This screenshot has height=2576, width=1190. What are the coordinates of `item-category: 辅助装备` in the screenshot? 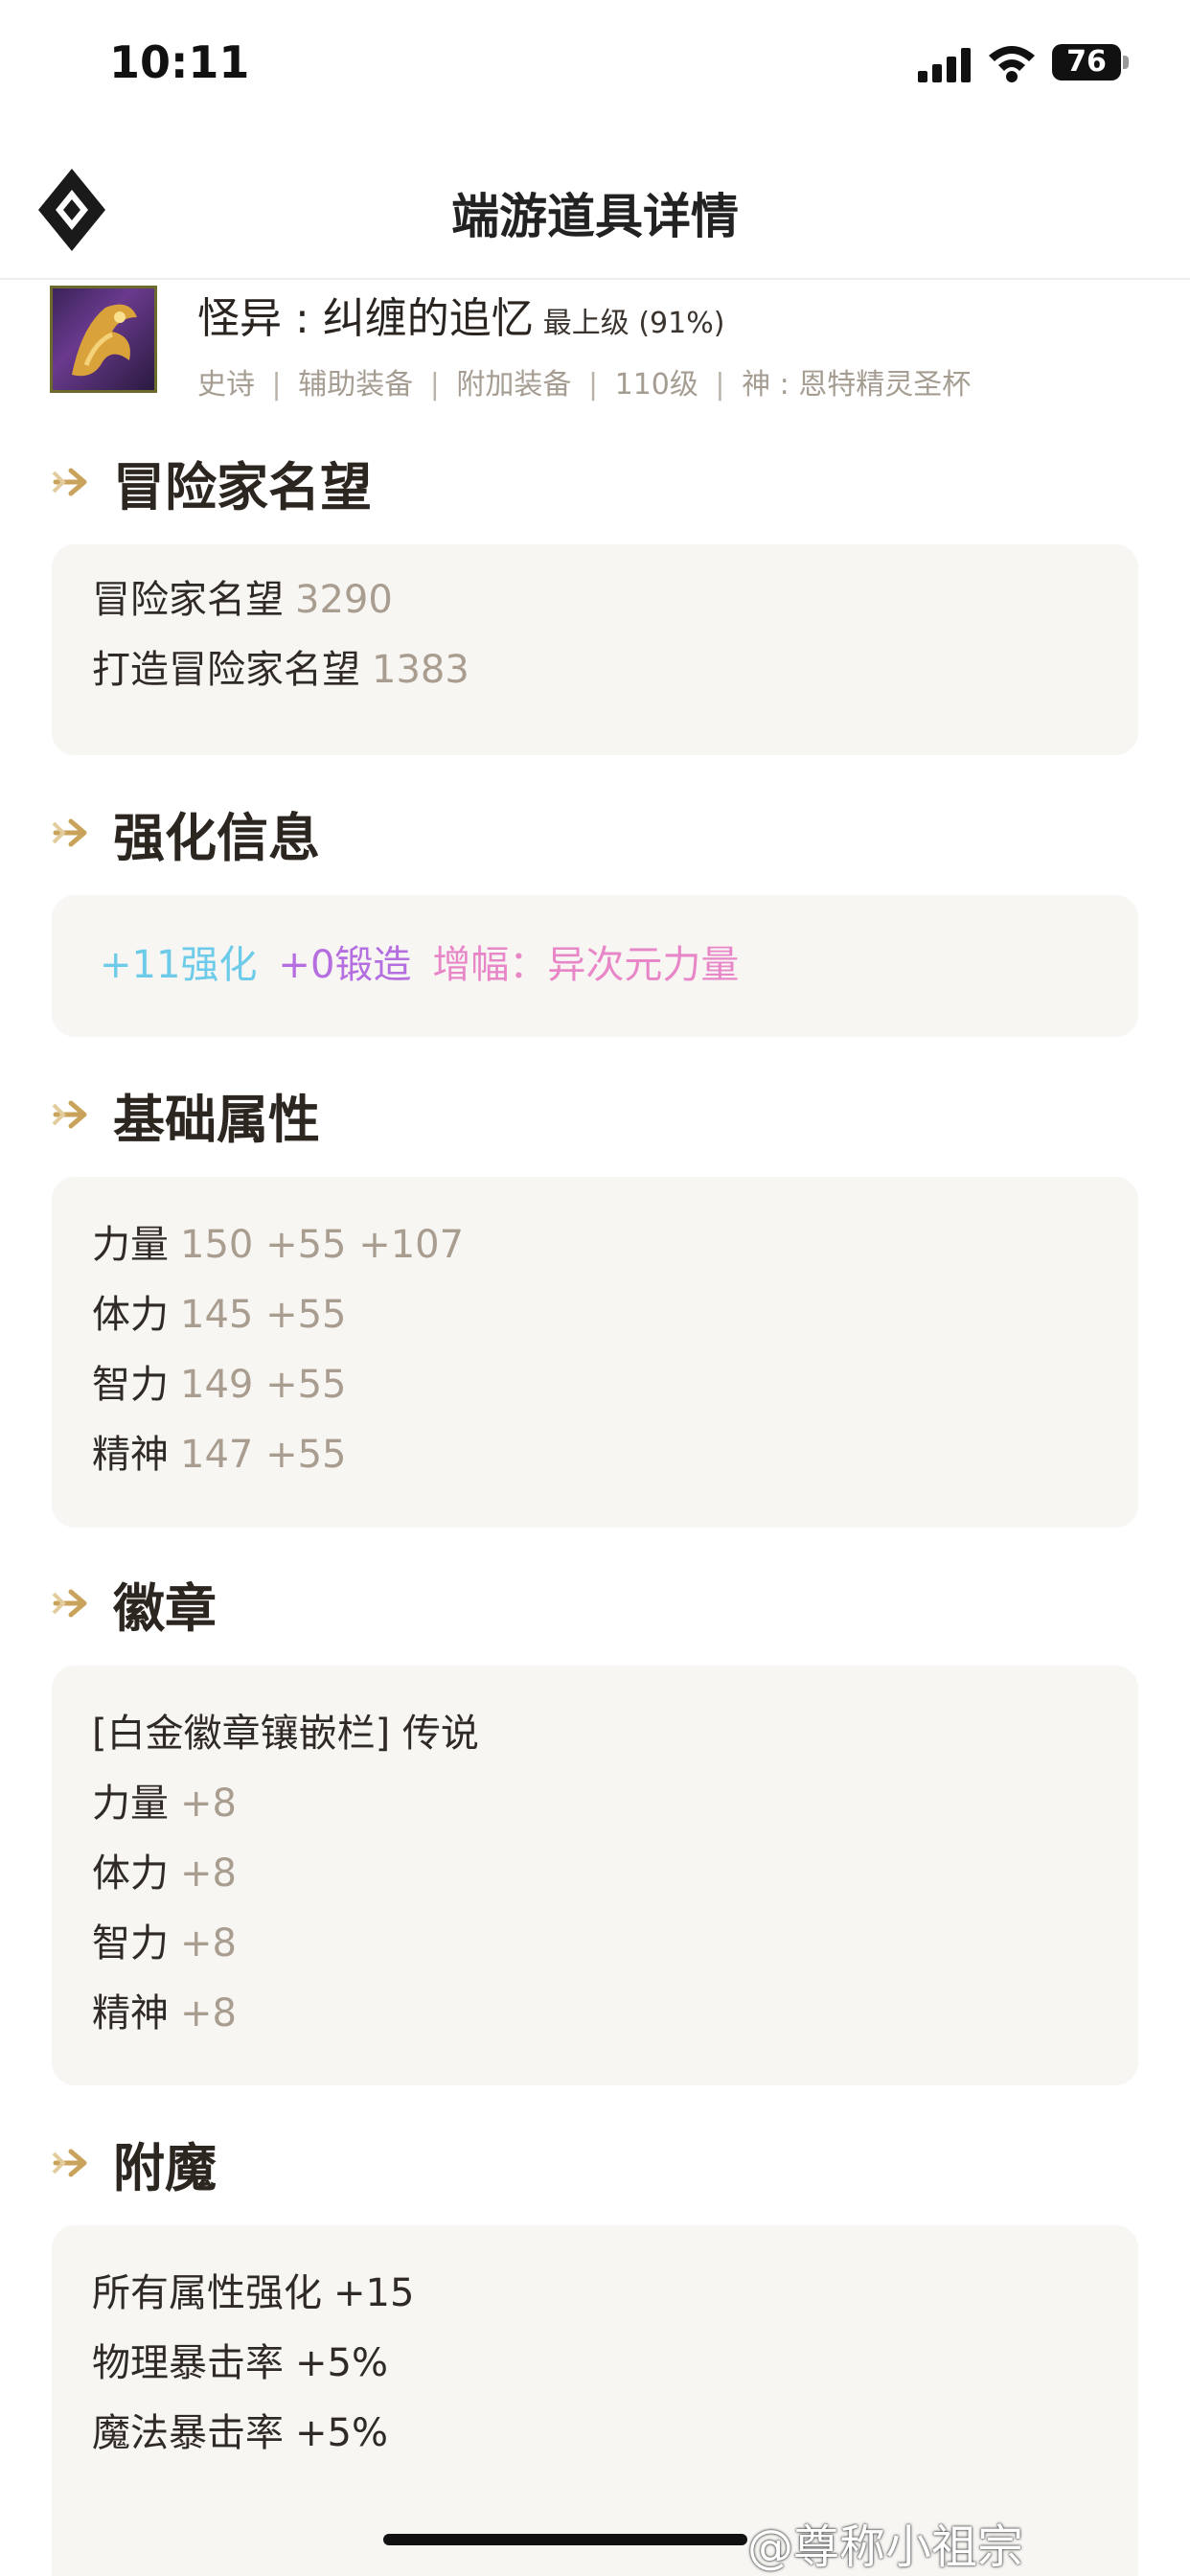 It's located at (356, 385).